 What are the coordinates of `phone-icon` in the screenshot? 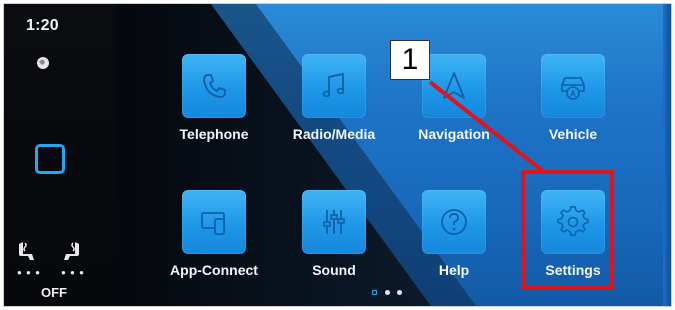 It's located at (214, 86).